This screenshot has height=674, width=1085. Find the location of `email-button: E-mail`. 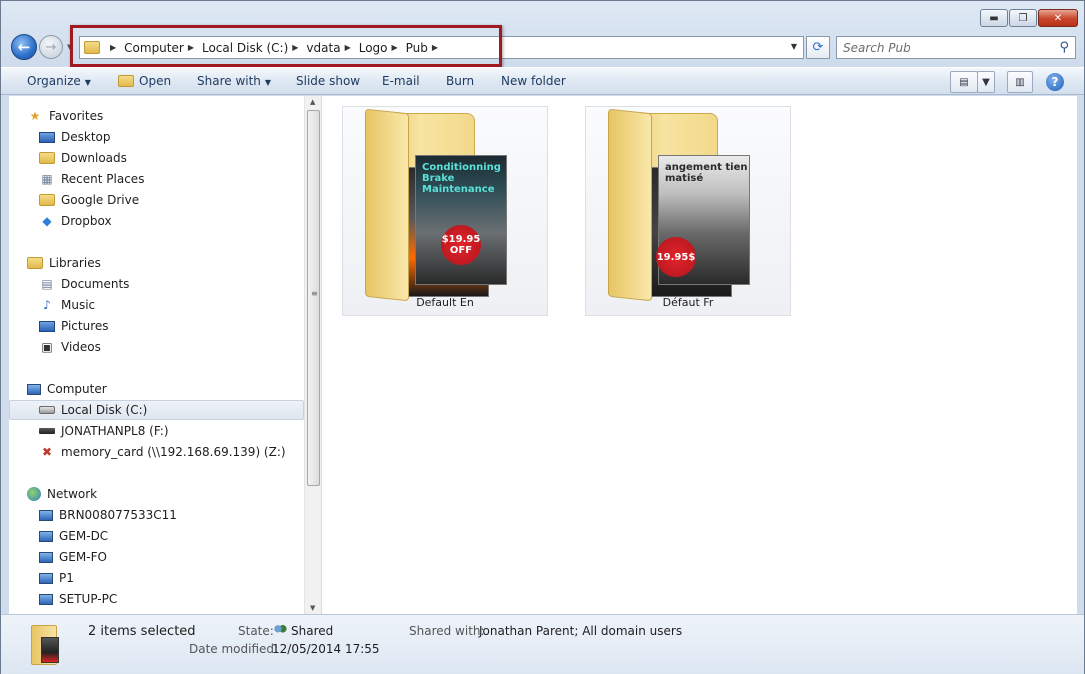

email-button: E-mail is located at coordinates (401, 81).